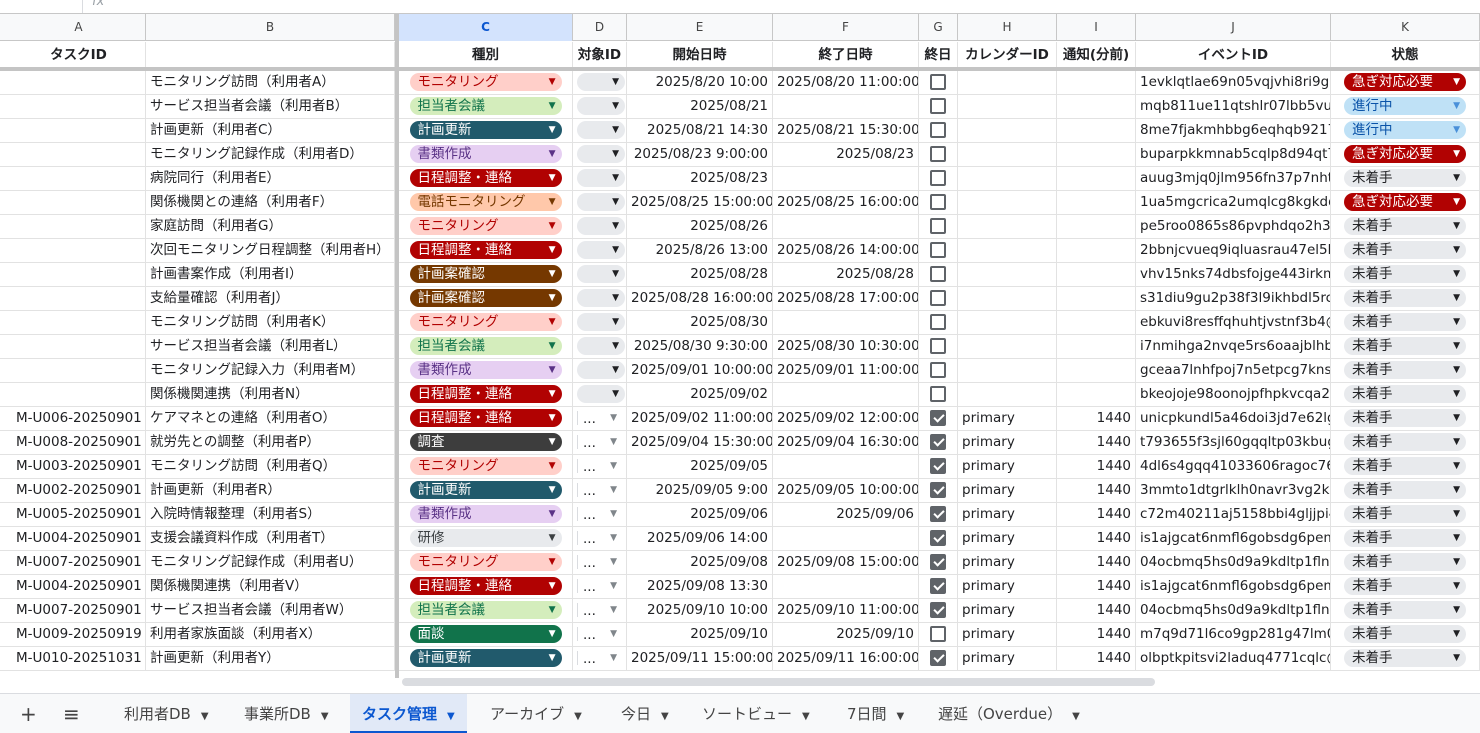  What do you see at coordinates (270, 203) in the screenshot?
I see `task-name-cell: 関係機関との連絡（利用者F）` at bounding box center [270, 203].